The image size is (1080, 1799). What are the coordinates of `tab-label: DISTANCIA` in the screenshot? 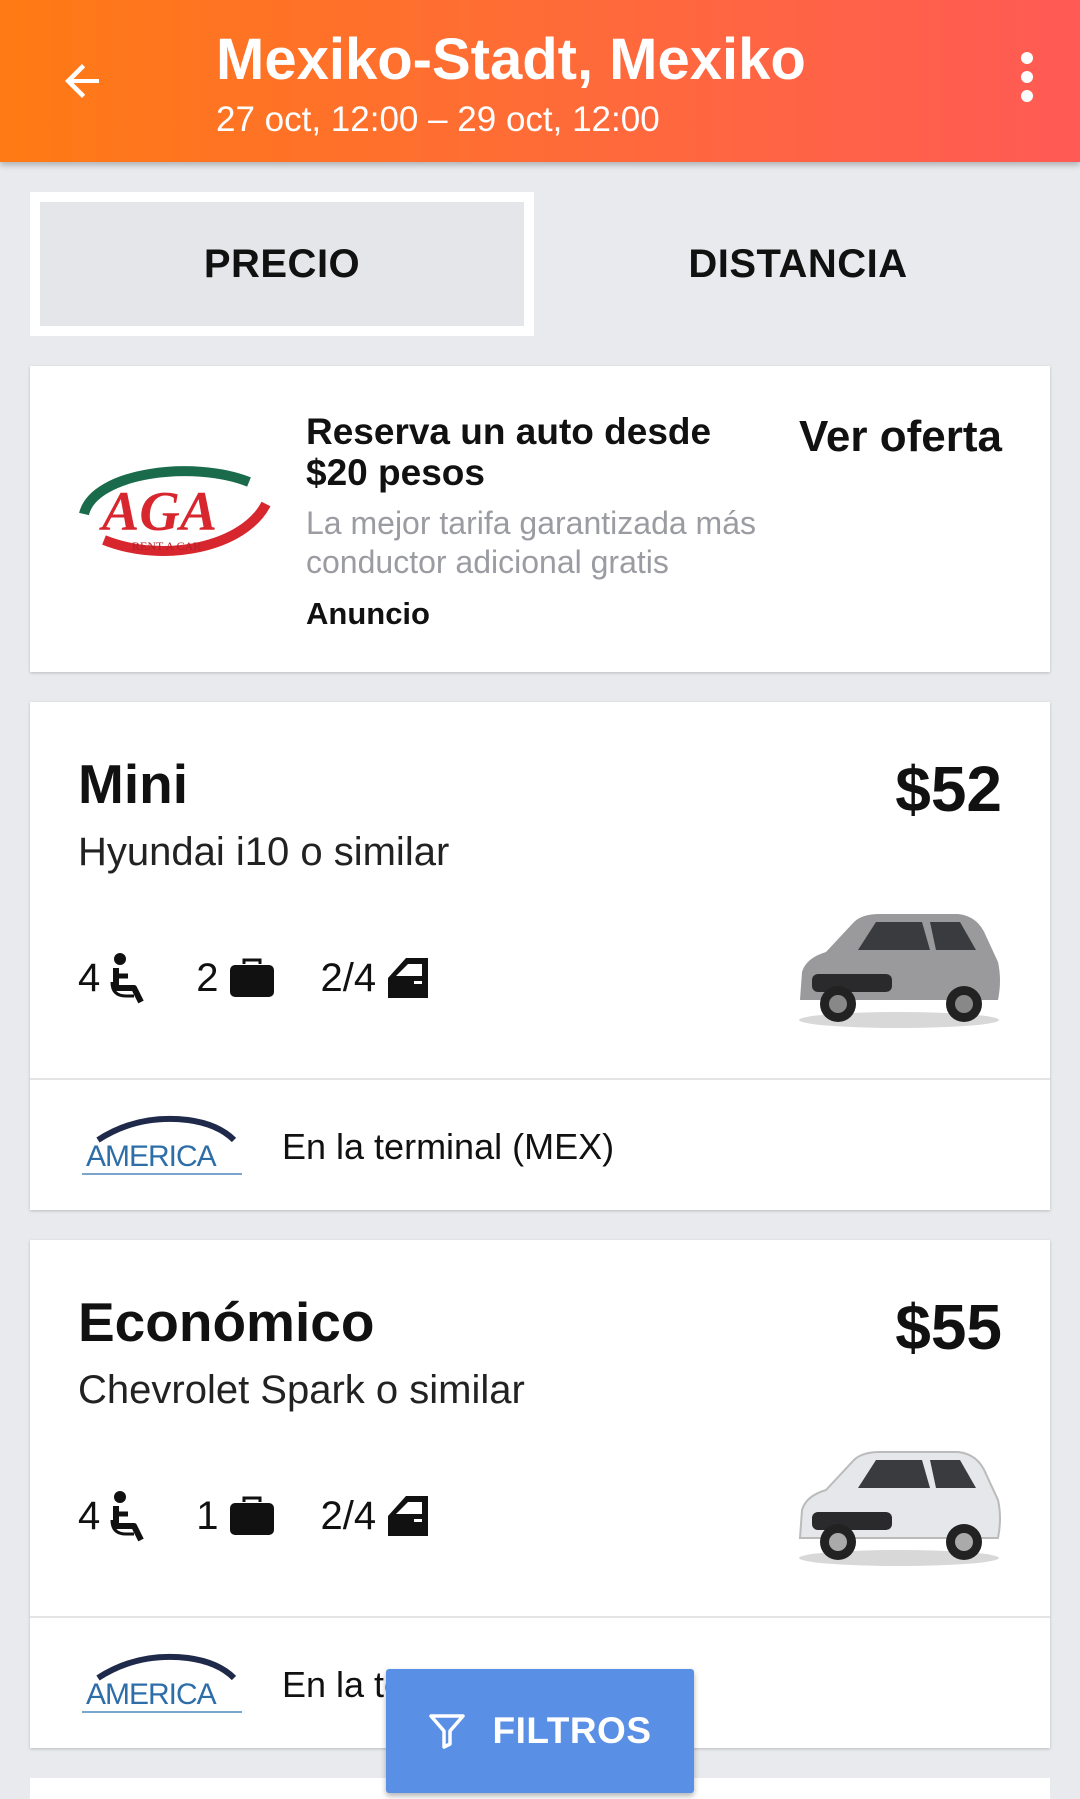 It's located at (798, 263).